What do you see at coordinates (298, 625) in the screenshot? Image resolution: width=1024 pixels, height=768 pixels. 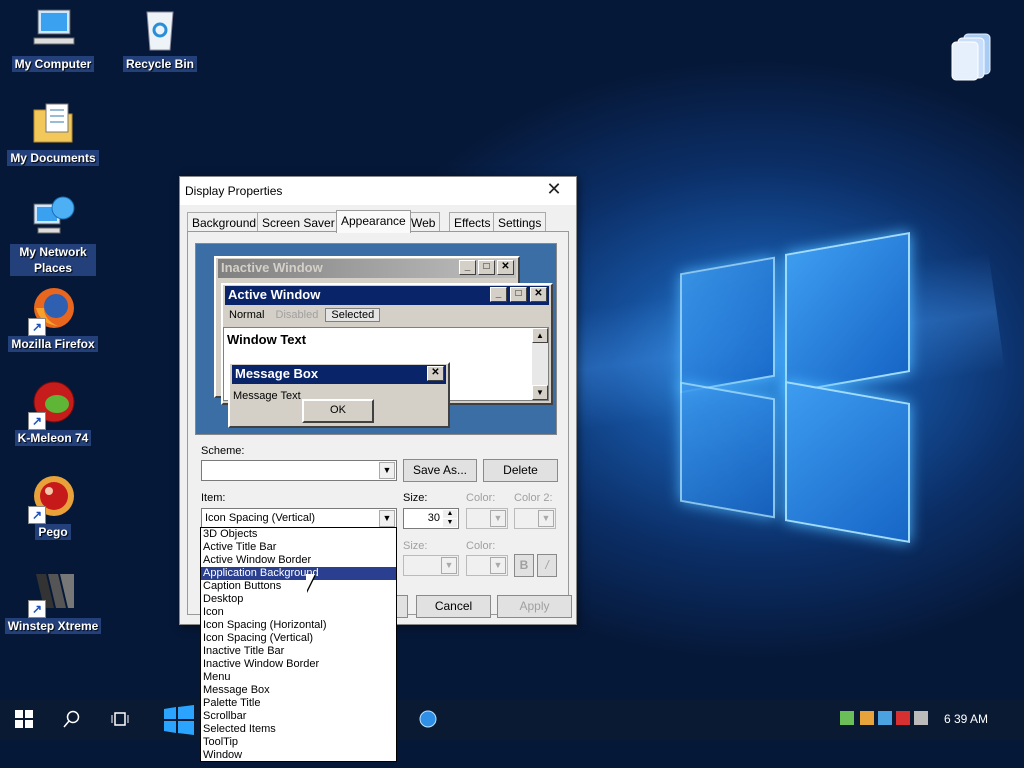 I see `list-item: Icon Spacing (Horizontal)` at bounding box center [298, 625].